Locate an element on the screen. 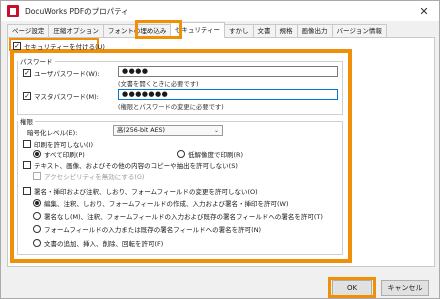 The height and width of the screenshot is (299, 440). change-option-row-3: フォームフィールドの入力または既存の署名フィールドへの署名を許可(N) is located at coordinates (147, 229).